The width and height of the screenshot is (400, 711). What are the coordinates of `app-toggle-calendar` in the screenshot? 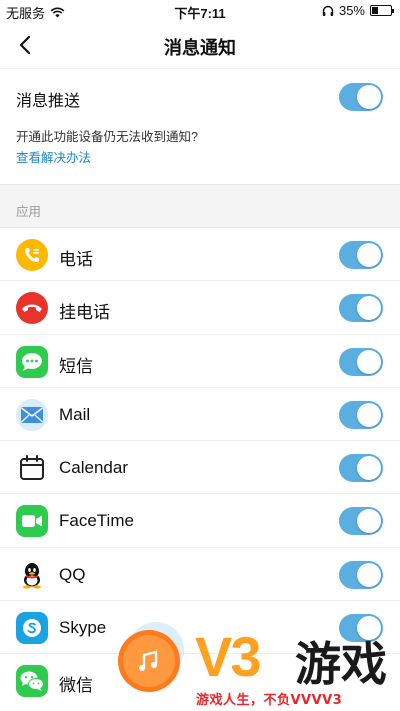 It's located at (361, 468).